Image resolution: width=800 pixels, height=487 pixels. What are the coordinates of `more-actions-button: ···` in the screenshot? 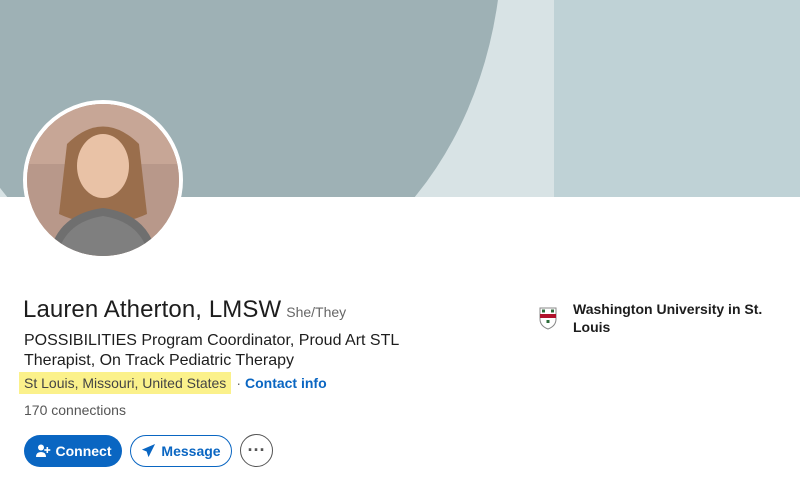 It's located at (256, 450).